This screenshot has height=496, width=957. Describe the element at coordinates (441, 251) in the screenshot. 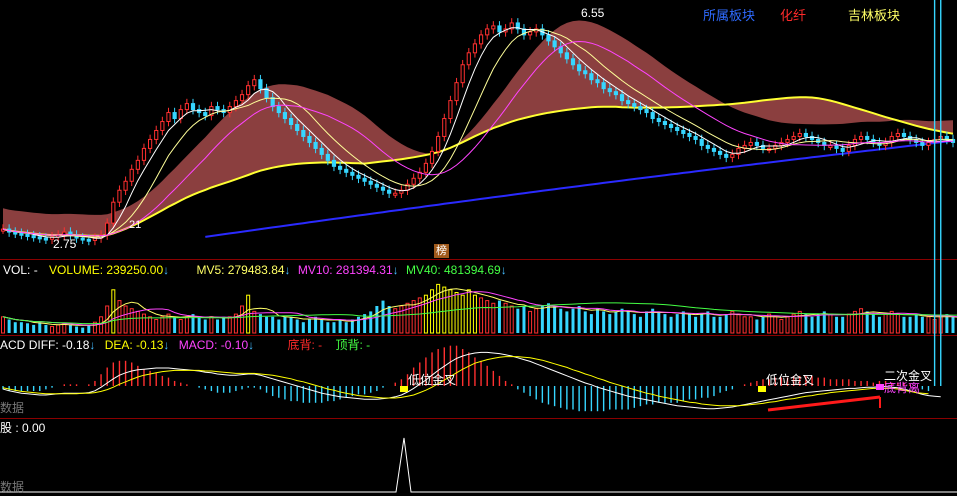

I see `rank-badge: 榜` at that location.